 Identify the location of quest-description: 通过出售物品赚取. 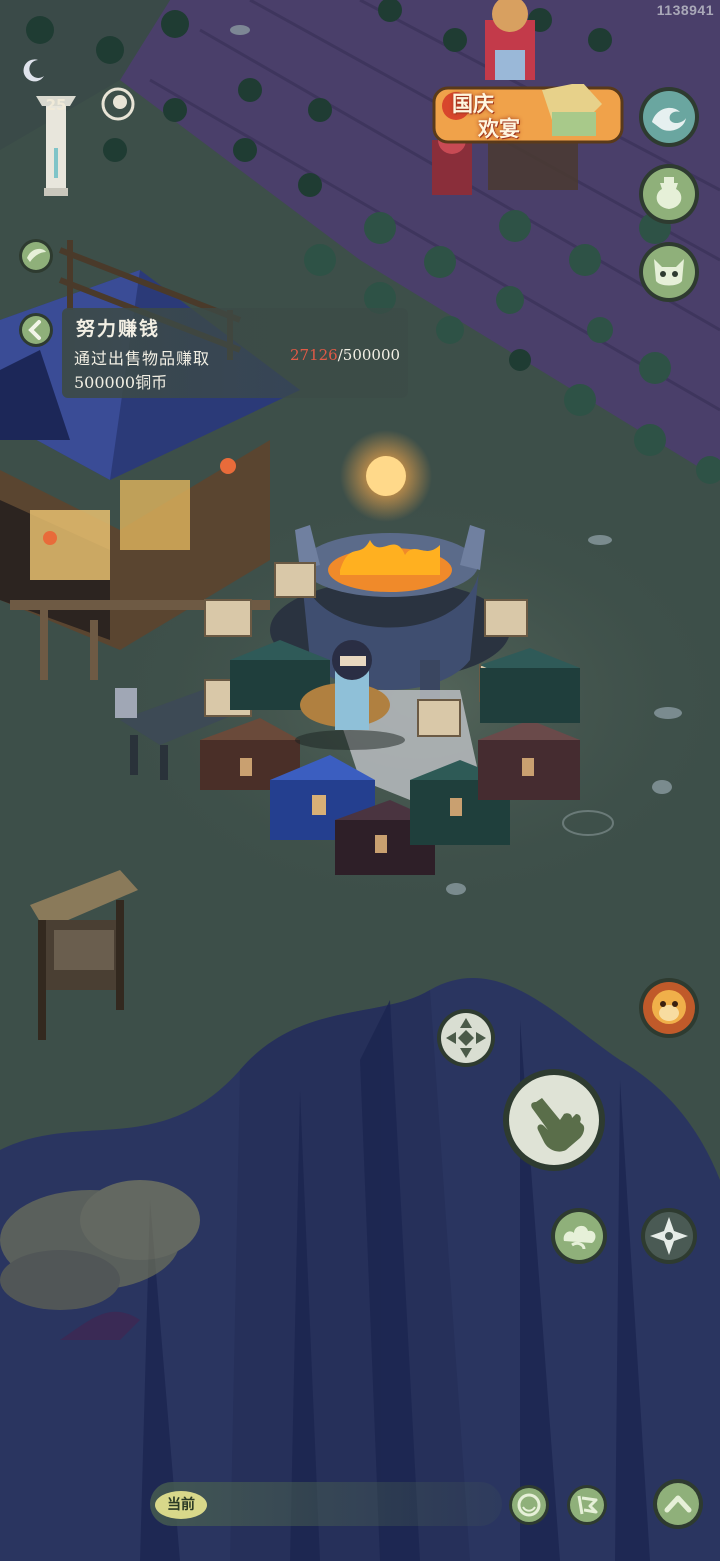
(142, 358).